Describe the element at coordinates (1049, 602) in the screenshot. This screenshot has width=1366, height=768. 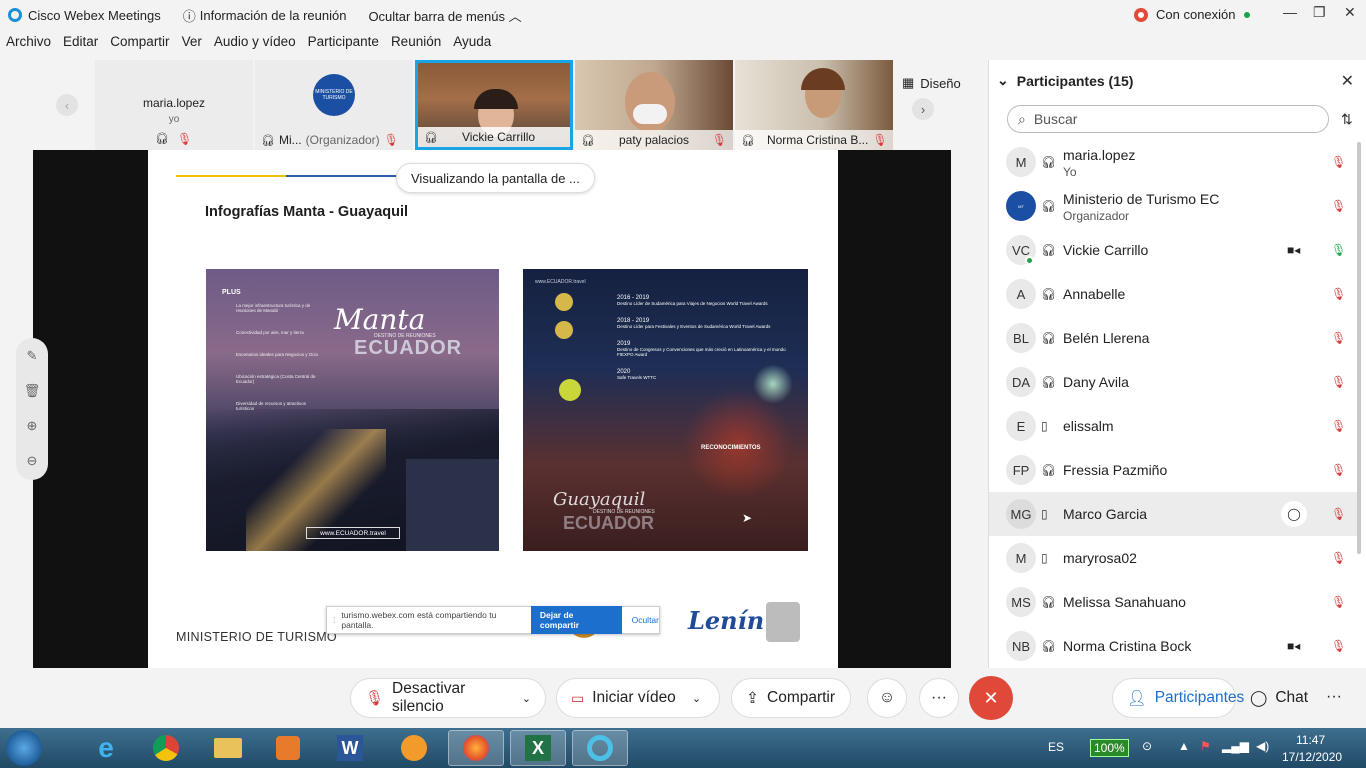
I see `headset-icon: 🎧︎` at that location.